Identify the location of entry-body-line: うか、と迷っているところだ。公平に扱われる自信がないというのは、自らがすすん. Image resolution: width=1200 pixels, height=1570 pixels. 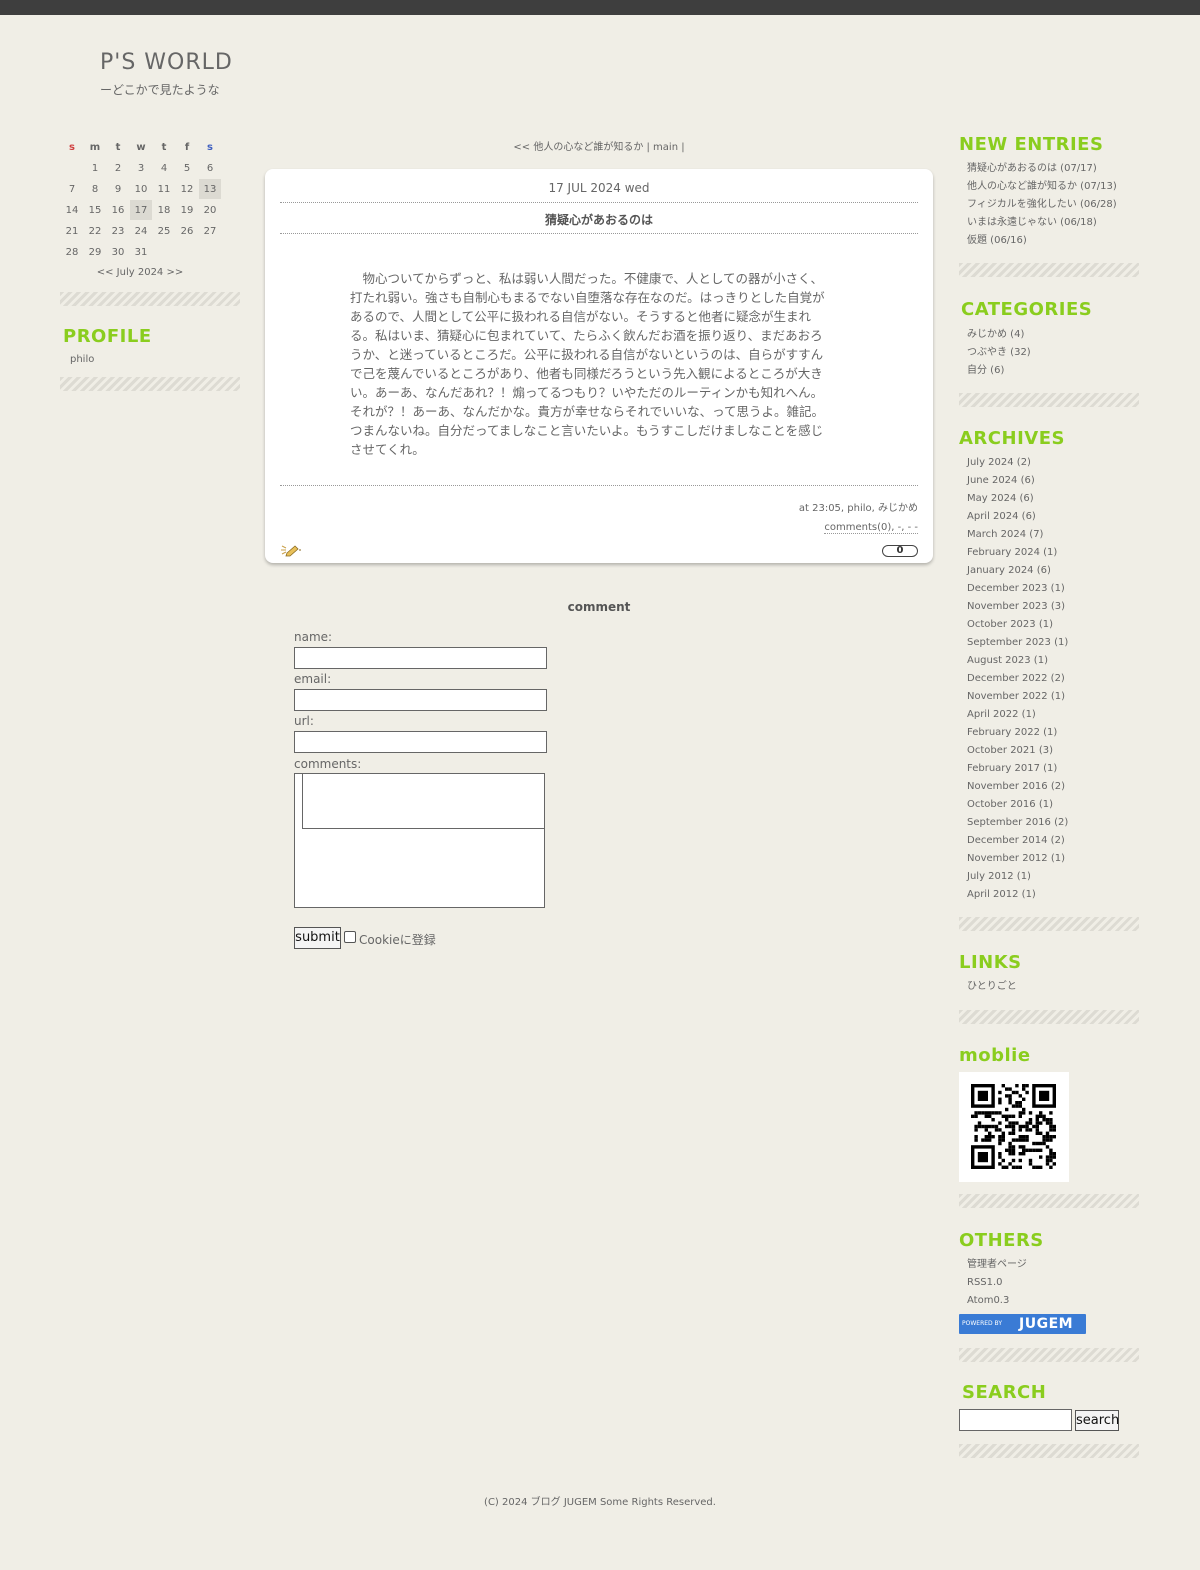
(587, 354).